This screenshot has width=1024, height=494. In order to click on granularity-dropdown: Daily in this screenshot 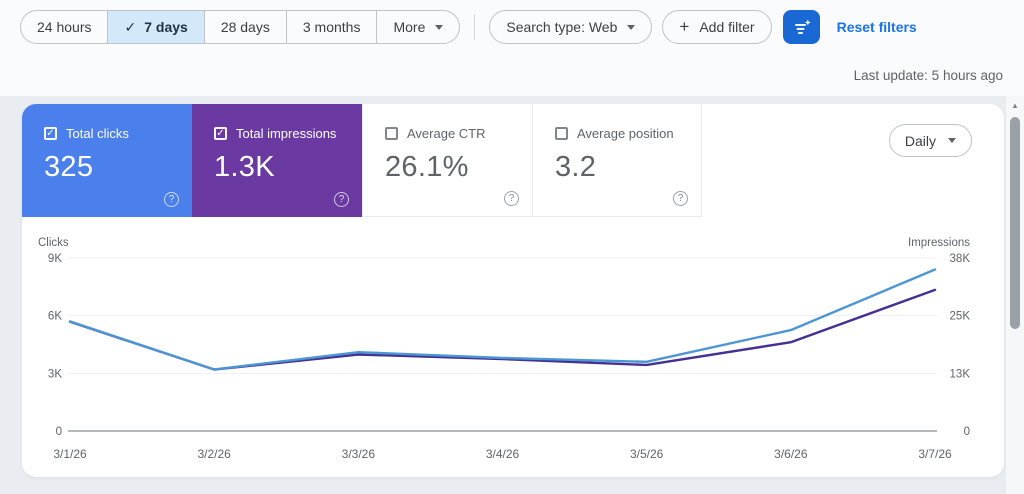, I will do `click(930, 140)`.